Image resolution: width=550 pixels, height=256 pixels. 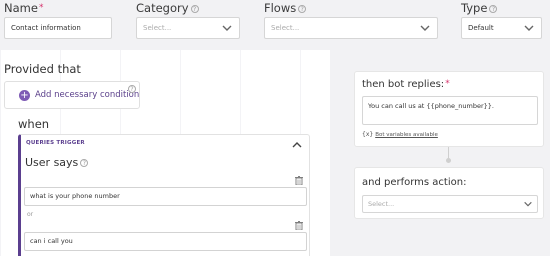 What do you see at coordinates (24, 8) in the screenshot?
I see `name-label: Name*` at bounding box center [24, 8].